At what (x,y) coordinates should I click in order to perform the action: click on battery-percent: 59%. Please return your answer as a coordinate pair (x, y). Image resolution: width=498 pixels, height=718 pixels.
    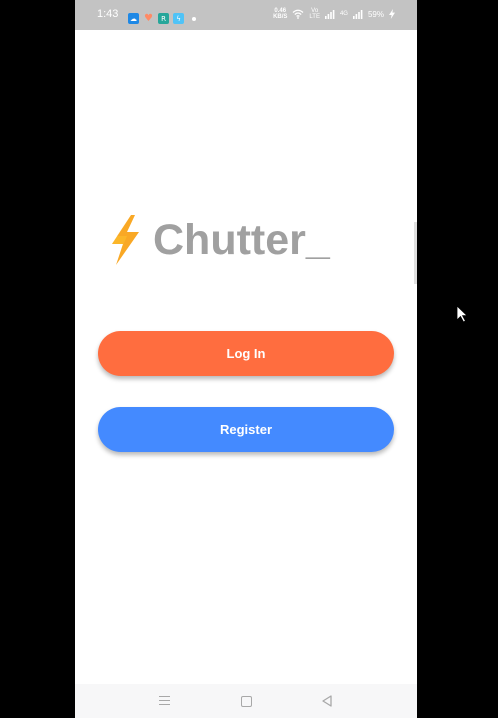
    Looking at the image, I should click on (375, 14).